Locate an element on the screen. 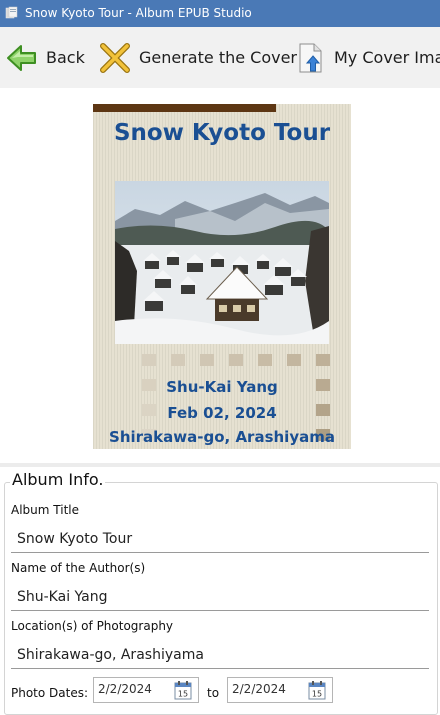 This screenshot has height=715, width=440. date-to-label: to is located at coordinates (213, 693).